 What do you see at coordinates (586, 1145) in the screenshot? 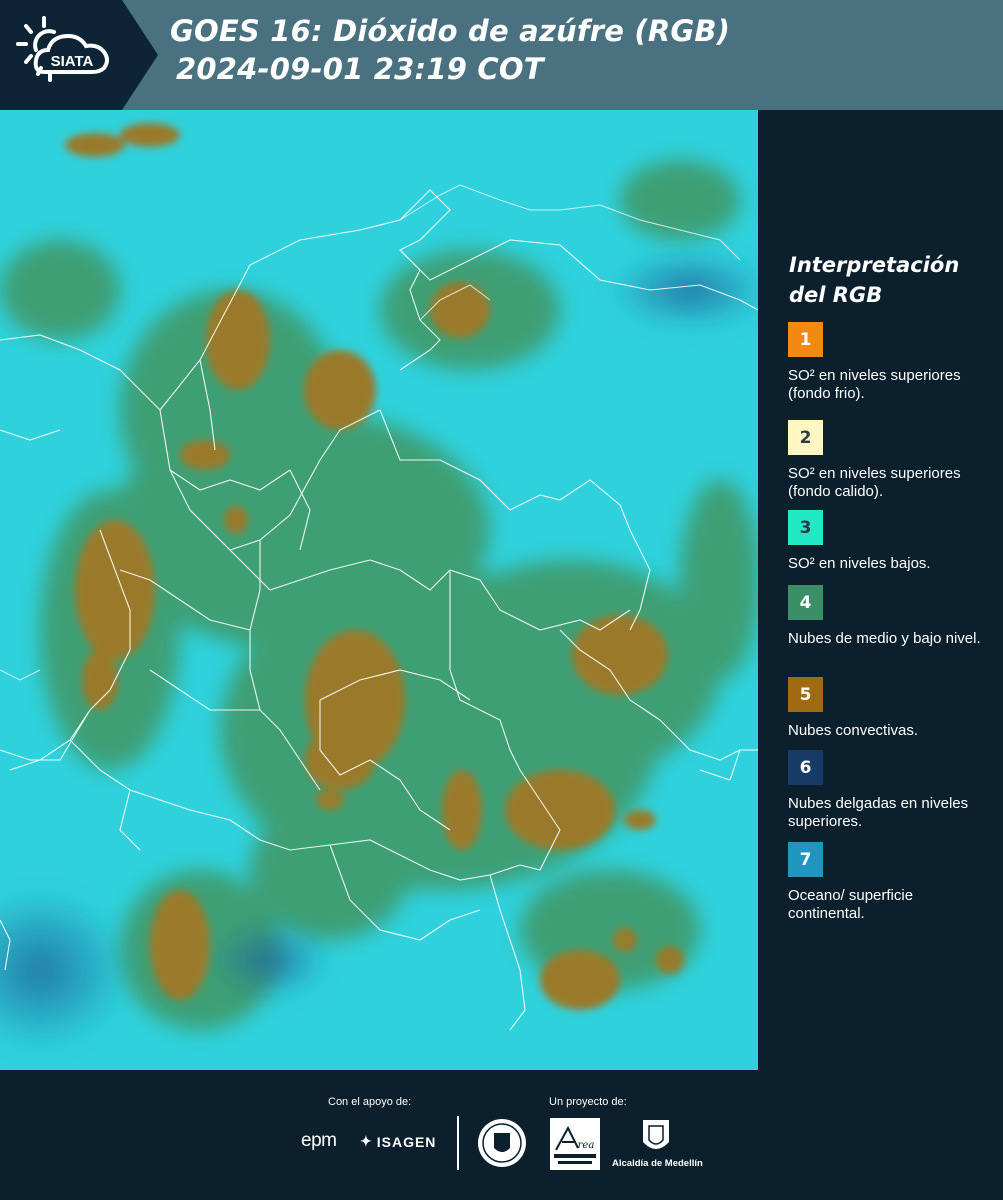
I see `svg-text: rea` at bounding box center [586, 1145].